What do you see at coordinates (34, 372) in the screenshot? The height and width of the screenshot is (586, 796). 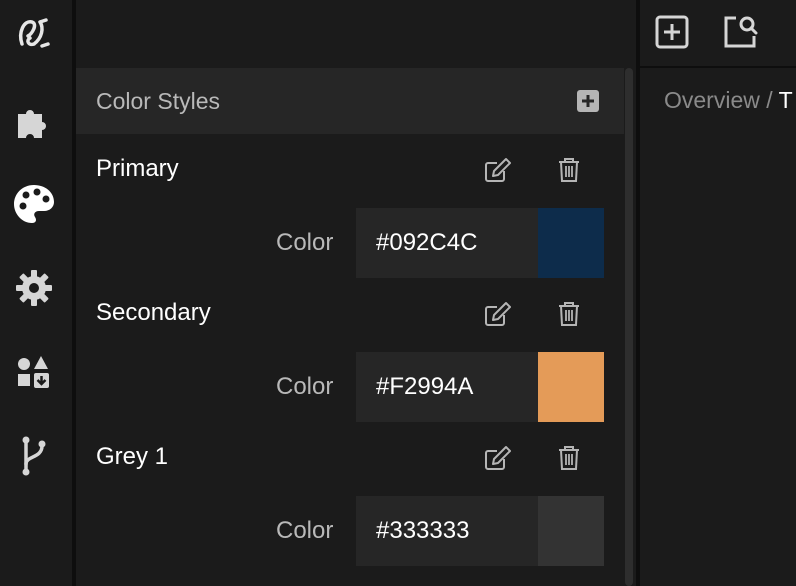 I see `components-icon` at bounding box center [34, 372].